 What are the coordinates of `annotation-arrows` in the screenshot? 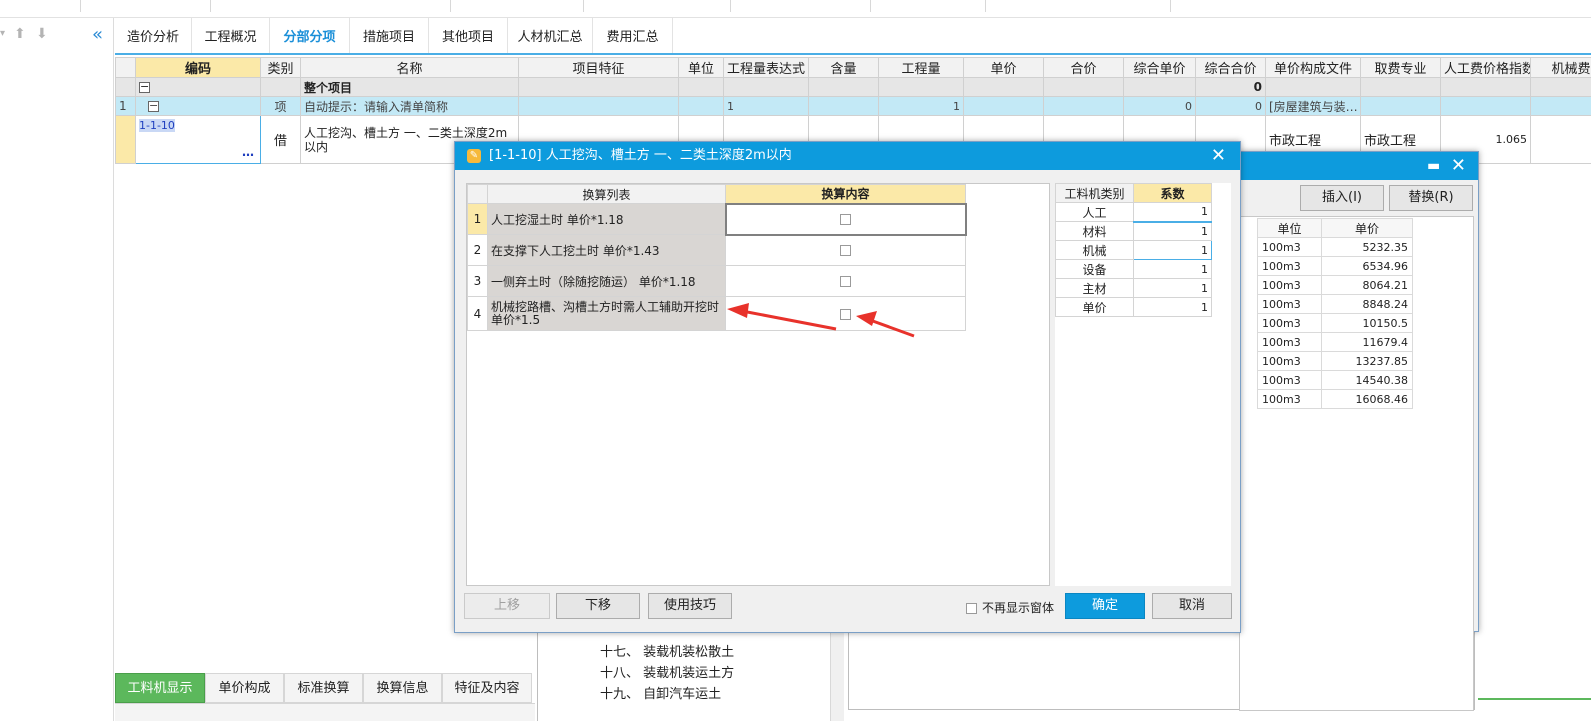 It's located at (821, 320).